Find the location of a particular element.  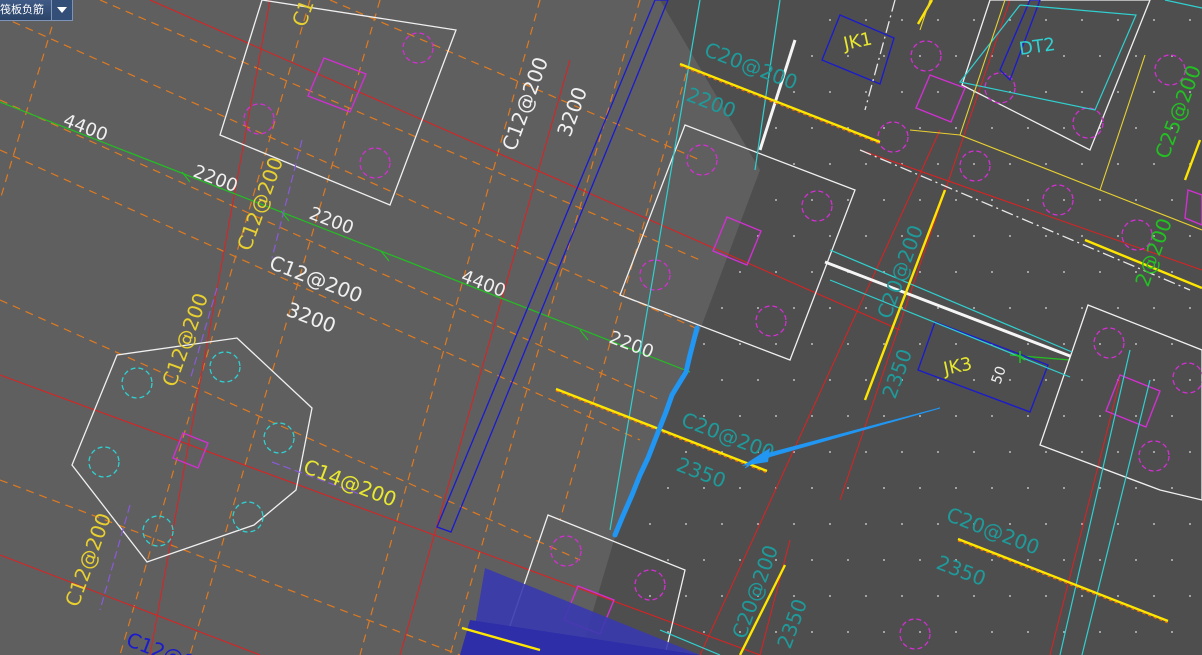

rebar-label-c12-top: C12@200 is located at coordinates (525, 104).